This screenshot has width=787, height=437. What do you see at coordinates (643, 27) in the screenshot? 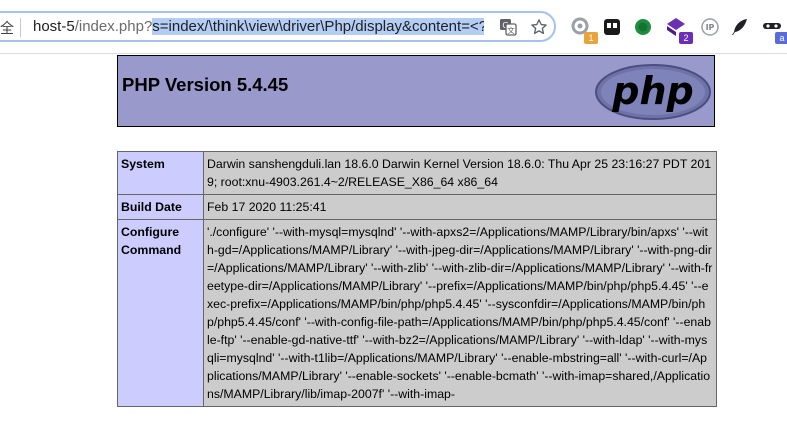
I see `extension-3-icon` at bounding box center [643, 27].